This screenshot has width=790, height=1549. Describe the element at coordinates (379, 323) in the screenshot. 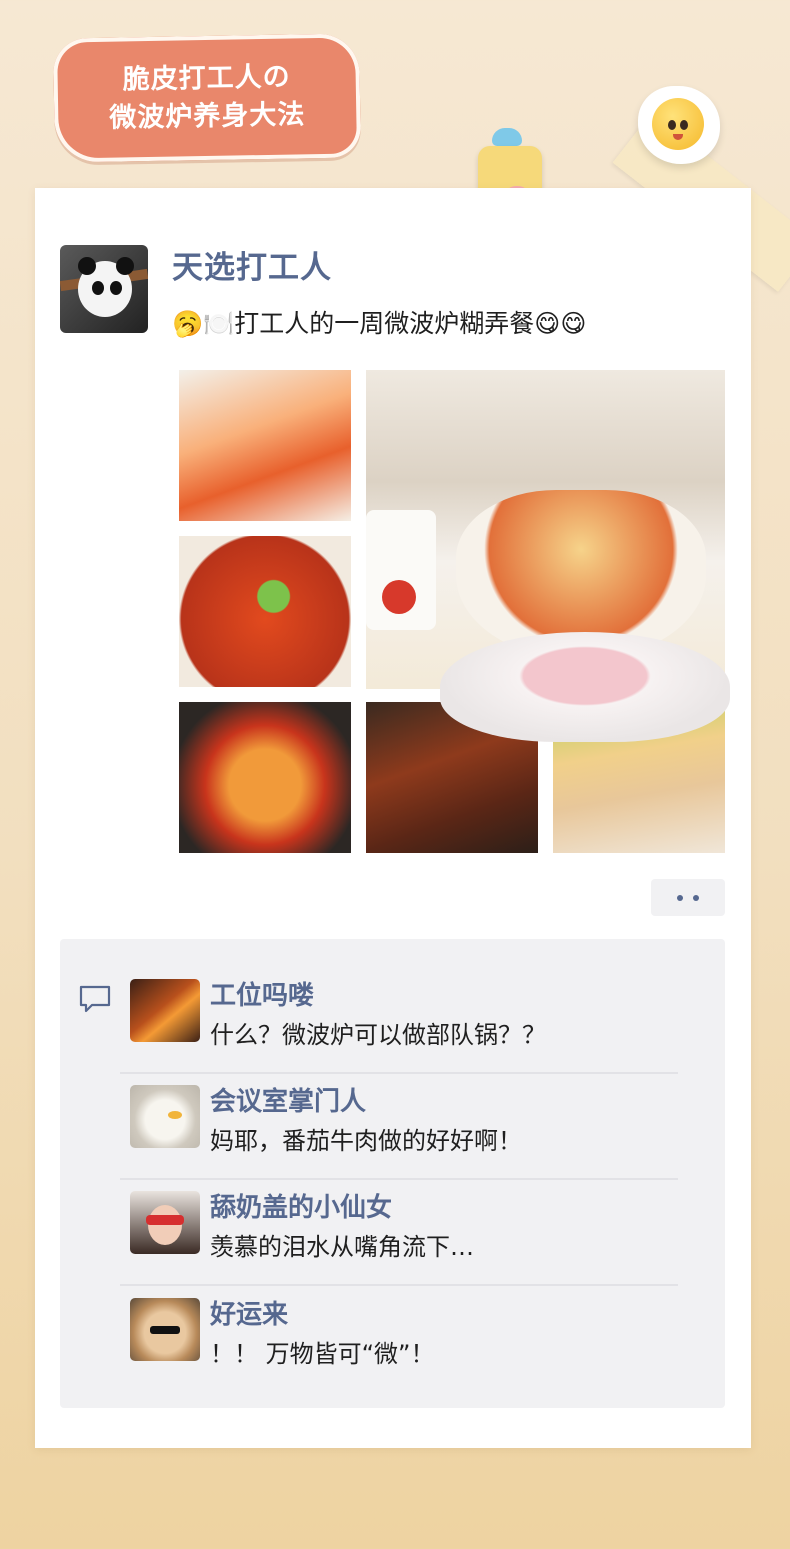

I see `post-text: 🥱🍽️打工人的一周微波炉糊弄餐😋😋` at that location.